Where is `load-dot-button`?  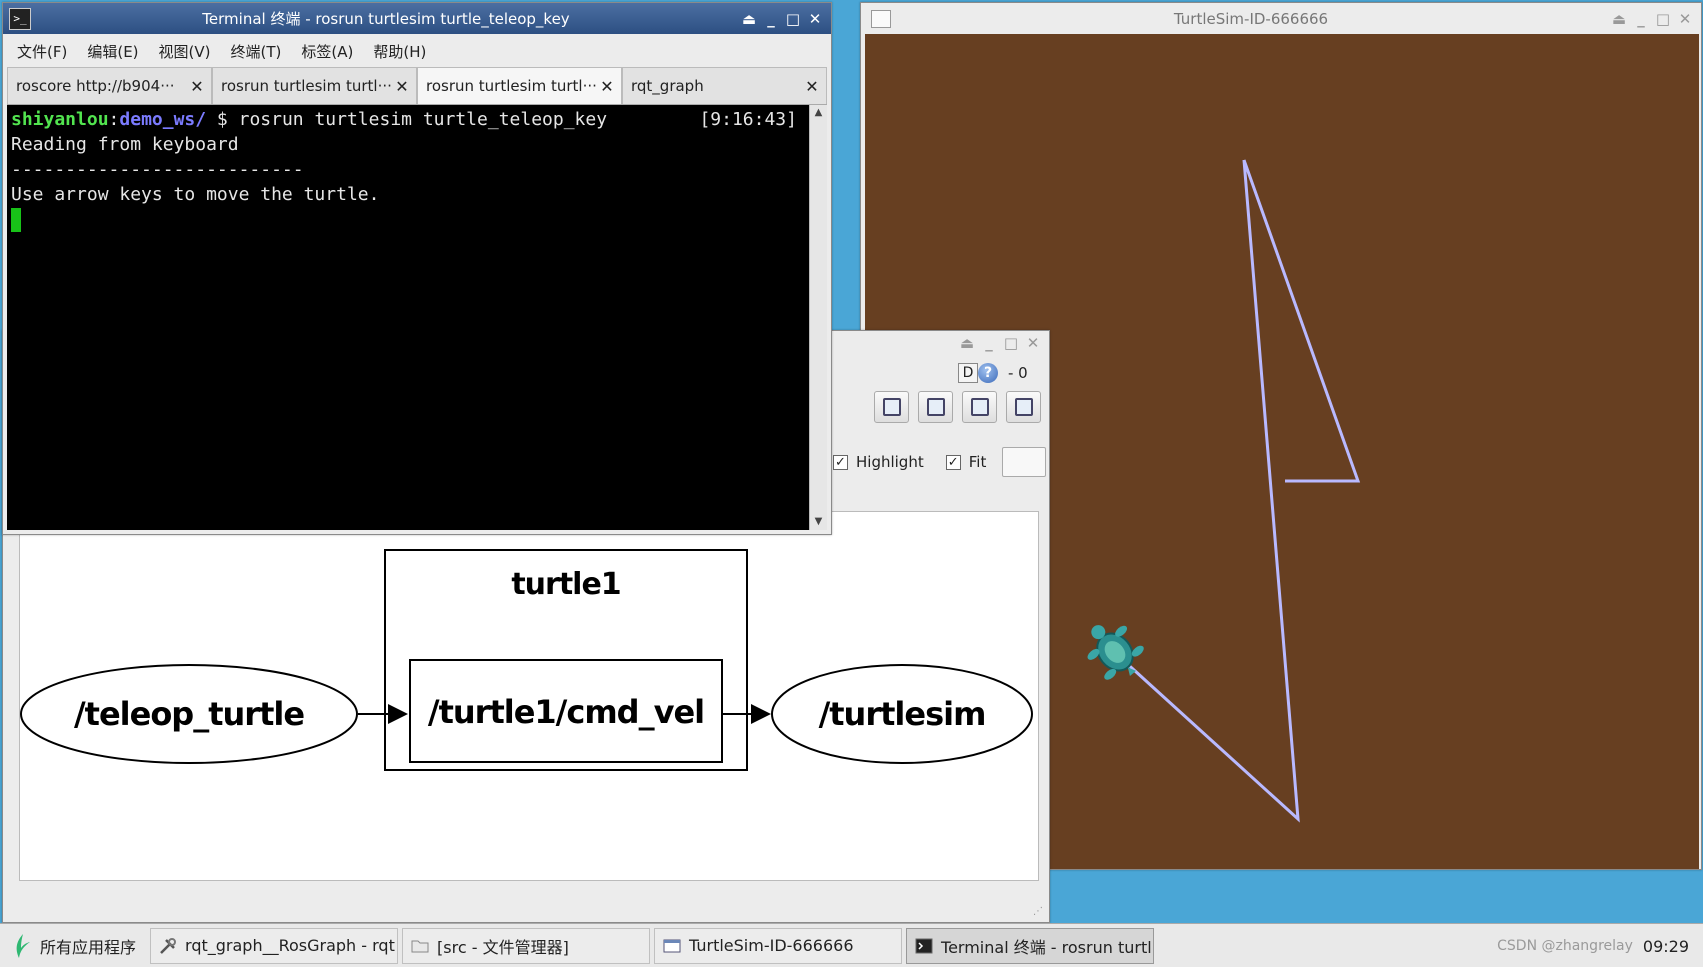
load-dot-button is located at coordinates (891, 407).